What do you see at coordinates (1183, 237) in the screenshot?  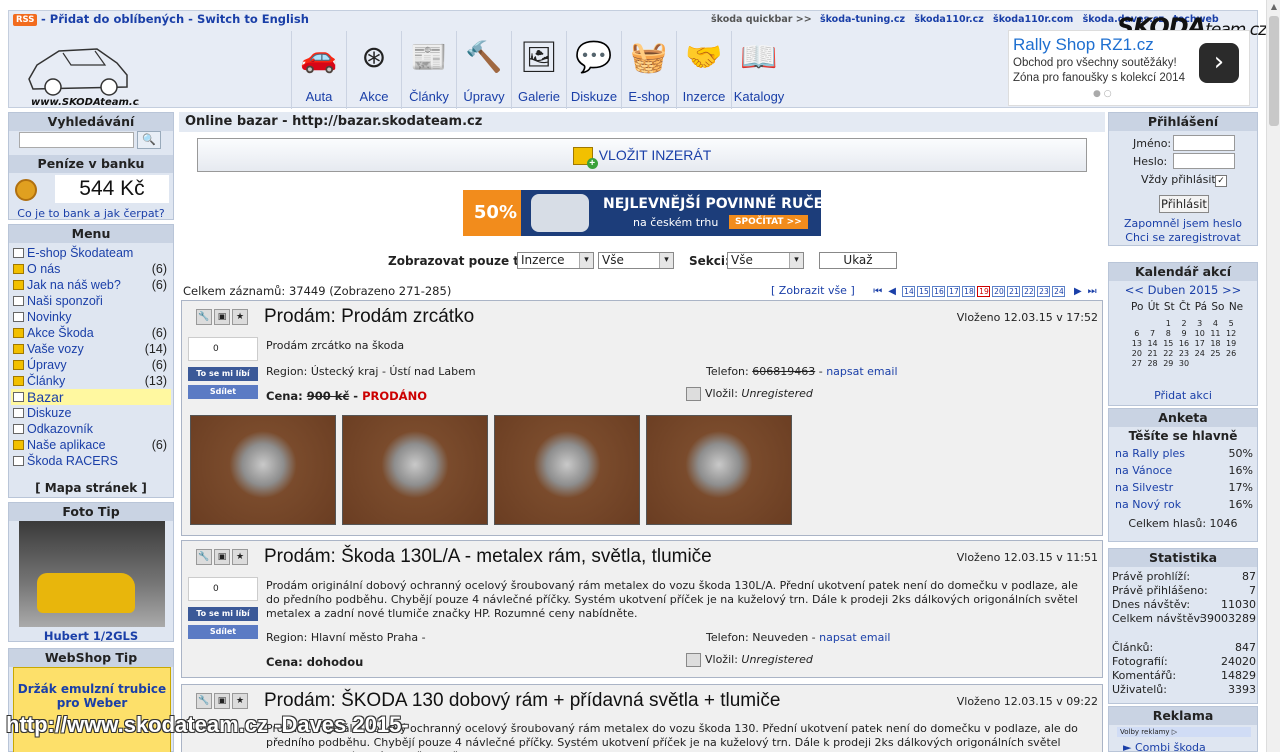 I see `register-link: Chci se zaregistrovat` at bounding box center [1183, 237].